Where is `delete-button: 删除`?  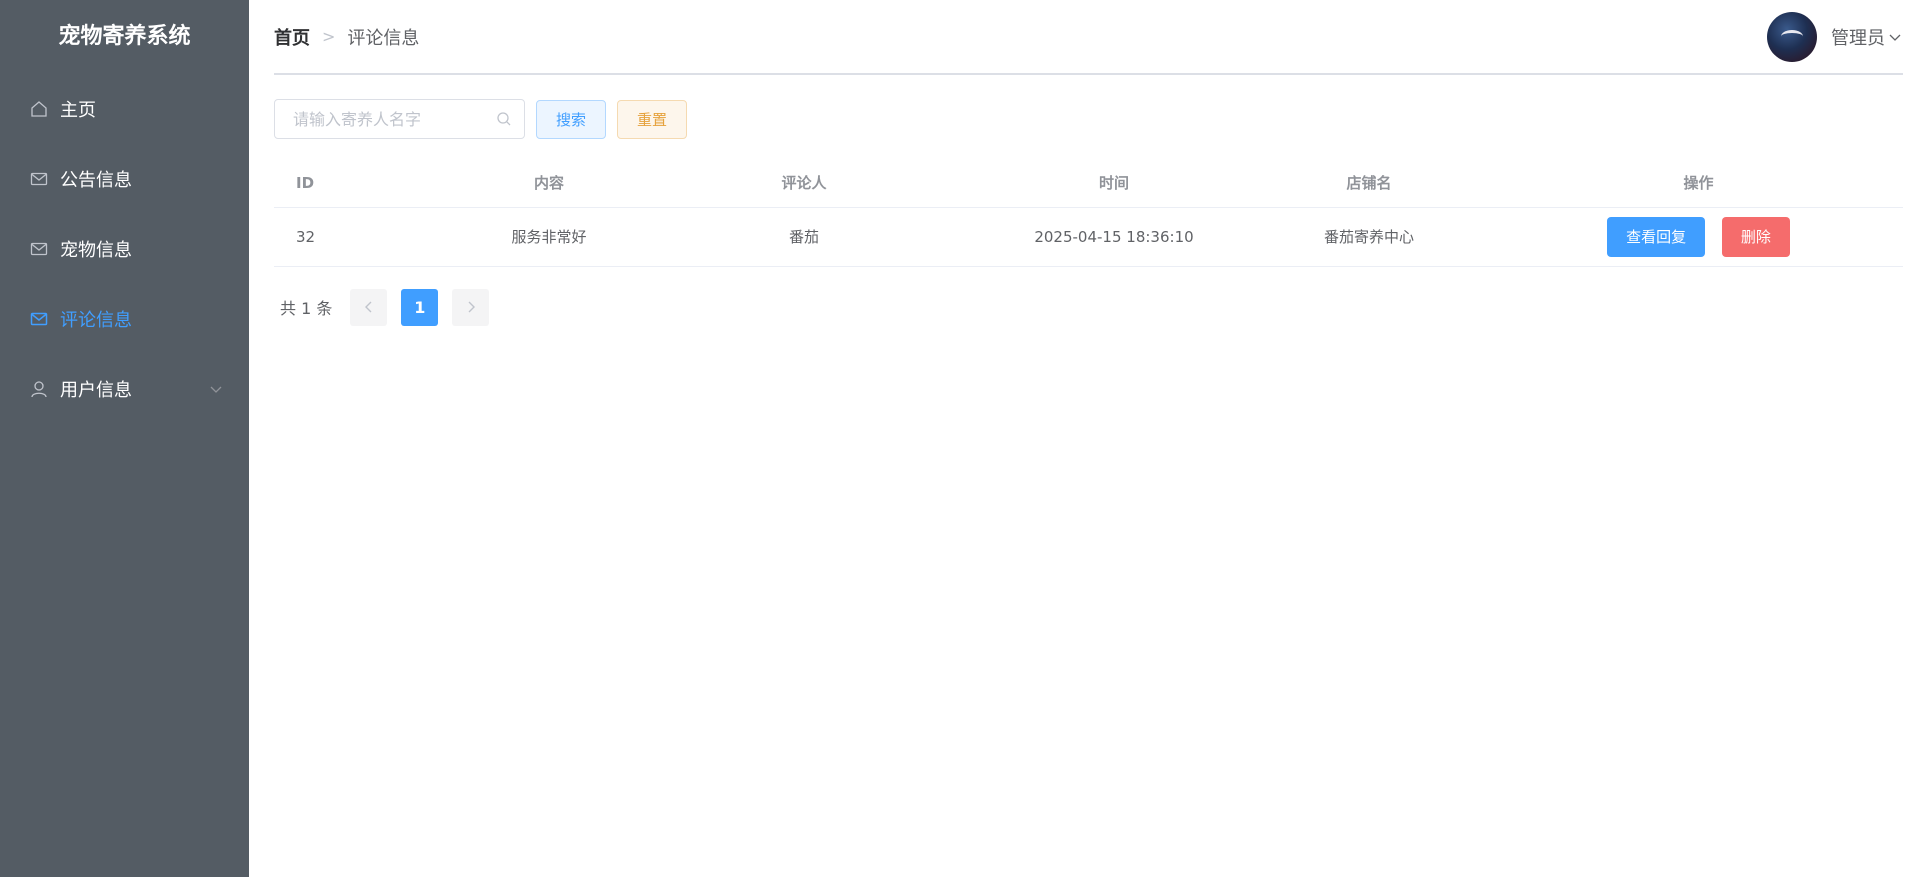
delete-button: 删除 is located at coordinates (1755, 236).